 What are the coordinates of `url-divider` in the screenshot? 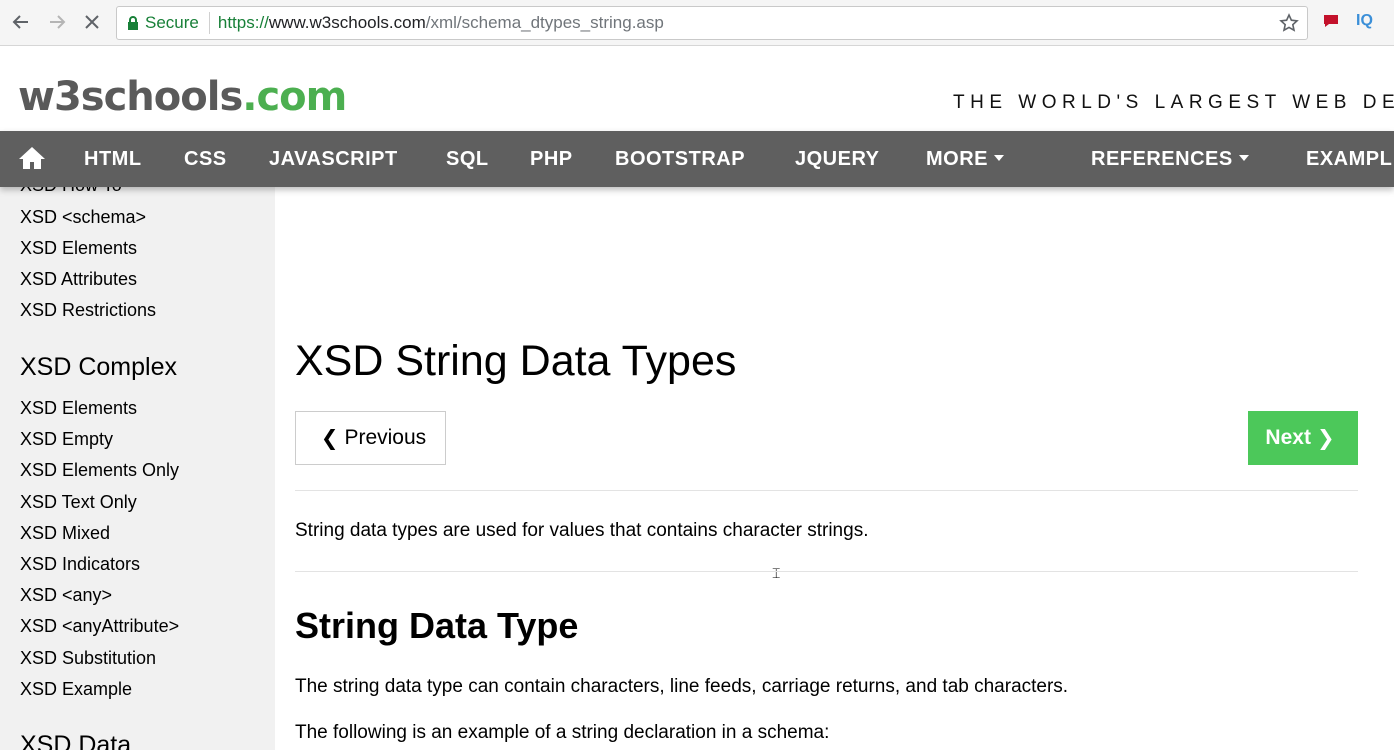 It's located at (209, 23).